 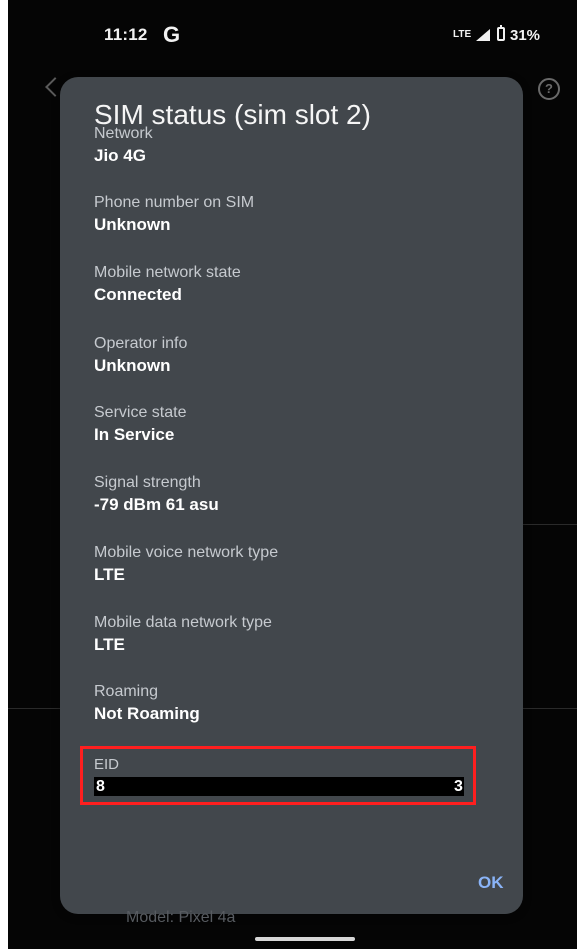 What do you see at coordinates (491, 883) in the screenshot?
I see `ok-button: OK` at bounding box center [491, 883].